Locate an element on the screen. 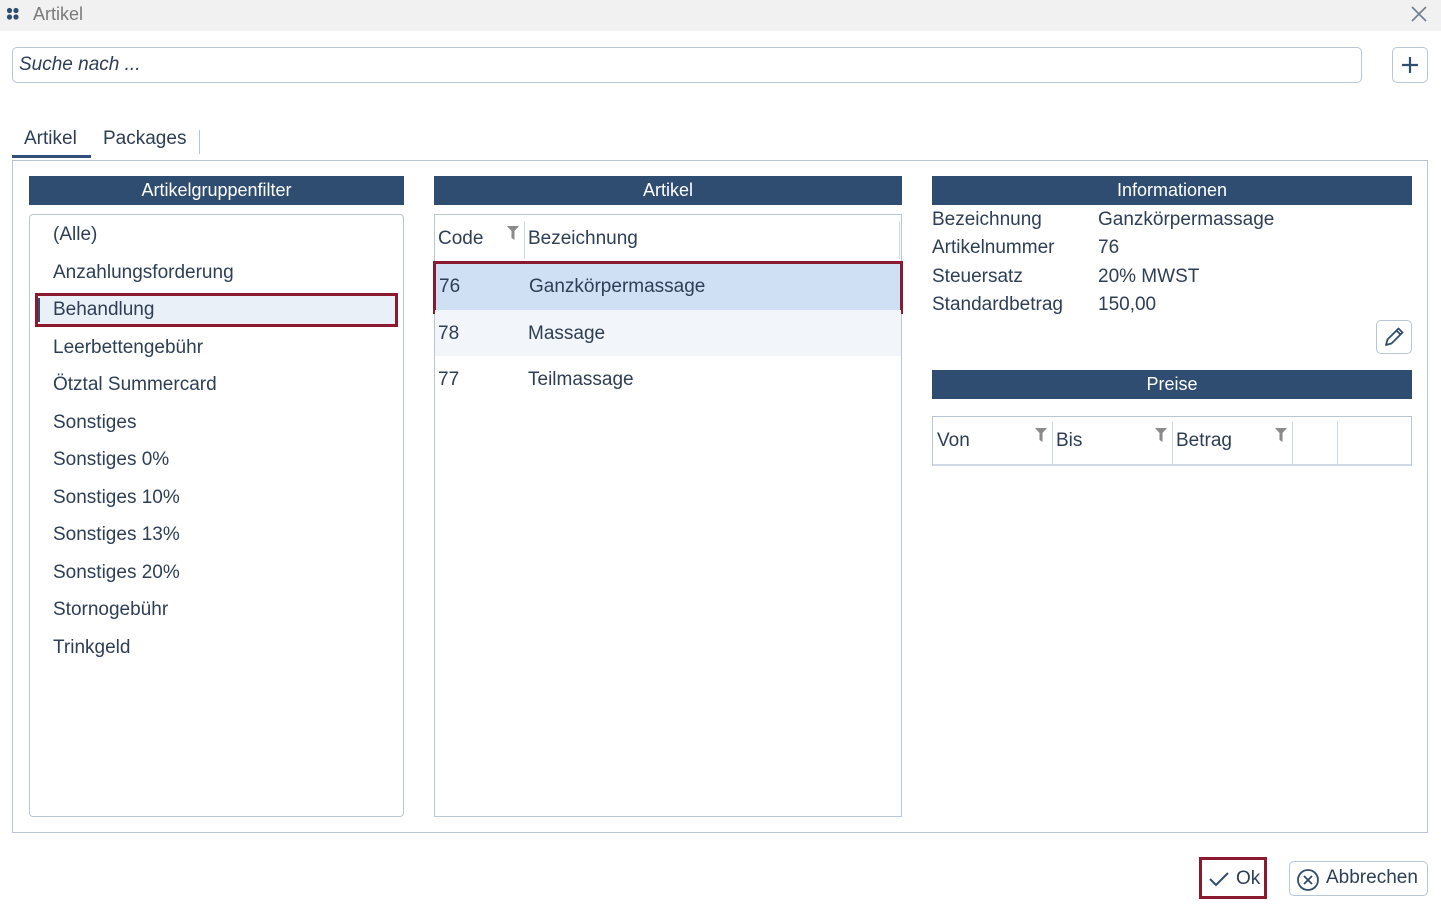 The image size is (1441, 921). artikel-name: Teilmassage is located at coordinates (581, 379).